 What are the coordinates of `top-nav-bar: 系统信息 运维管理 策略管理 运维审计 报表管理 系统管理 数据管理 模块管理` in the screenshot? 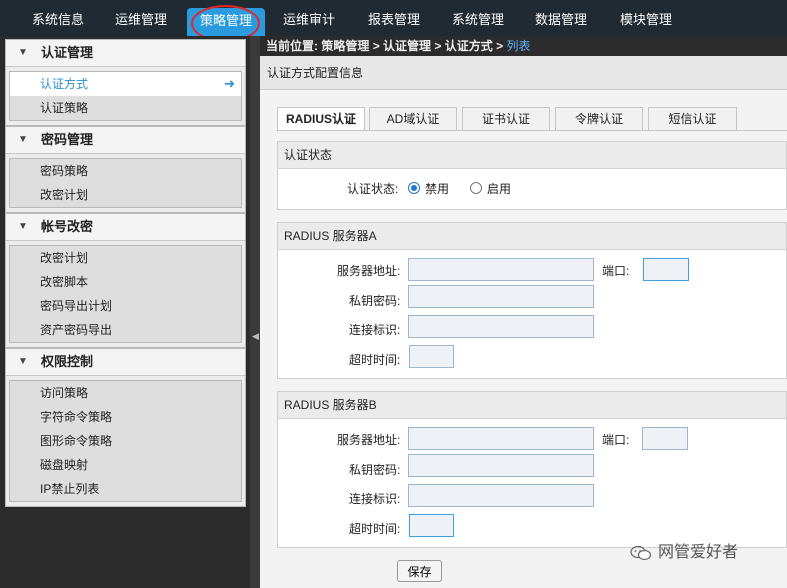 It's located at (393, 21).